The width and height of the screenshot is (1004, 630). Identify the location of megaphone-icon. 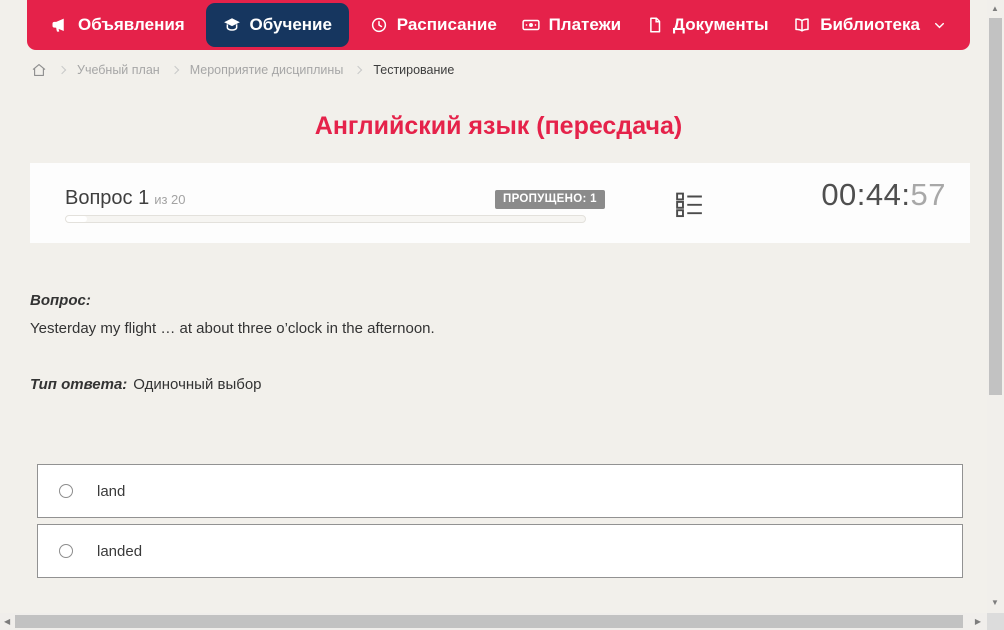
(60, 25).